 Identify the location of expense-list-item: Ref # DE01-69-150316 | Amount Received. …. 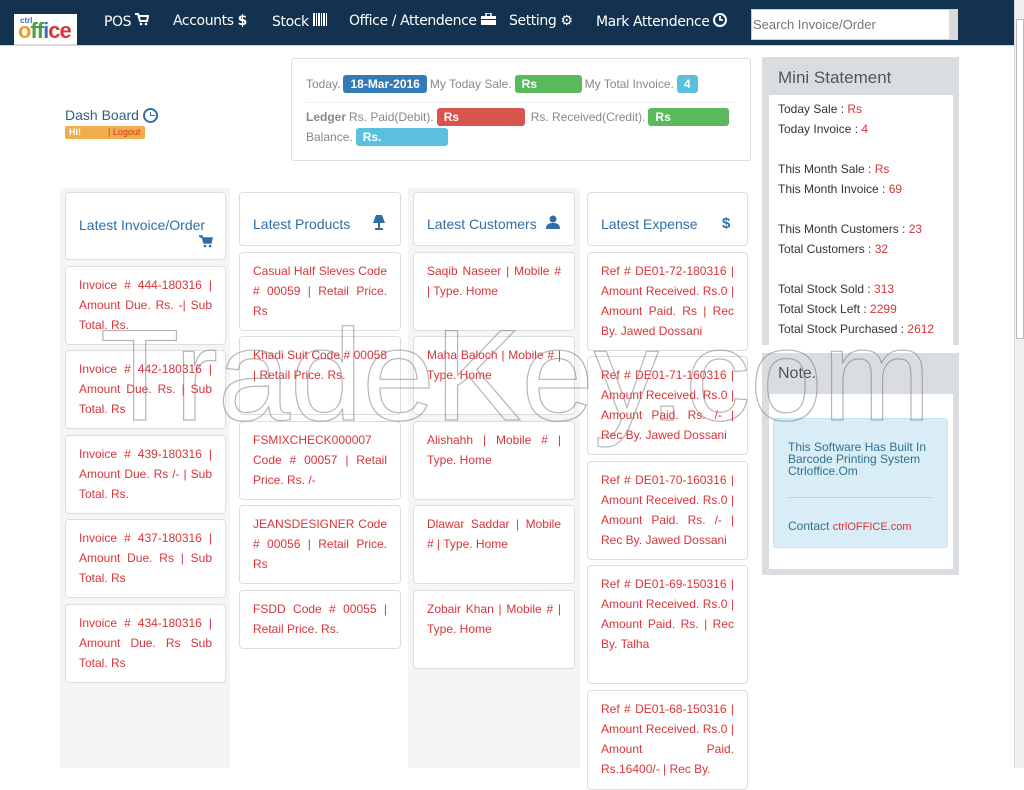
(667, 624).